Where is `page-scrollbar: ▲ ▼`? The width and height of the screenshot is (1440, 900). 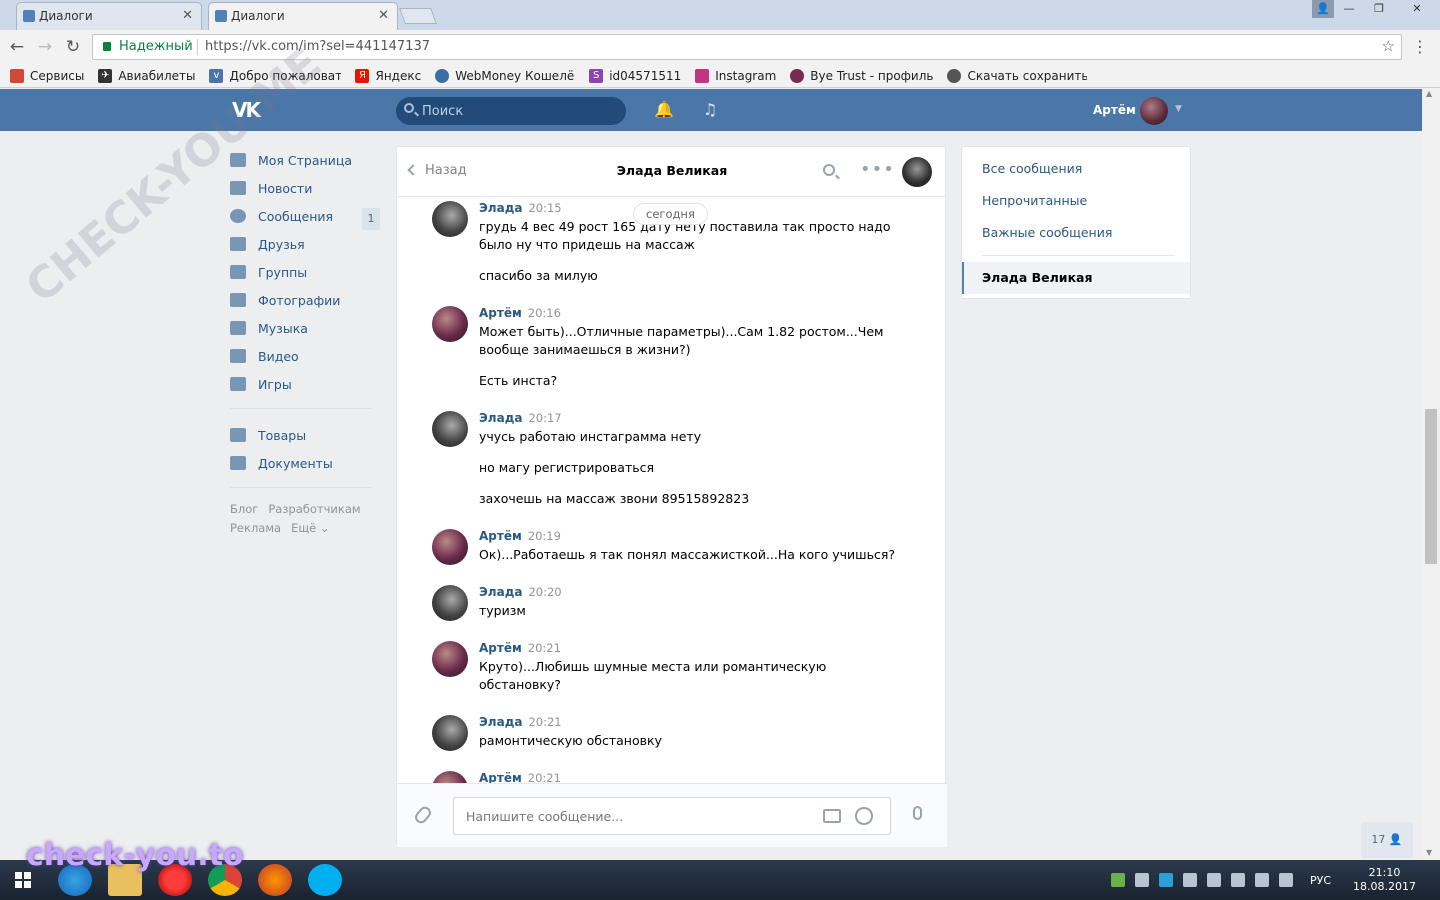 page-scrollbar: ▲ ▼ is located at coordinates (1431, 474).